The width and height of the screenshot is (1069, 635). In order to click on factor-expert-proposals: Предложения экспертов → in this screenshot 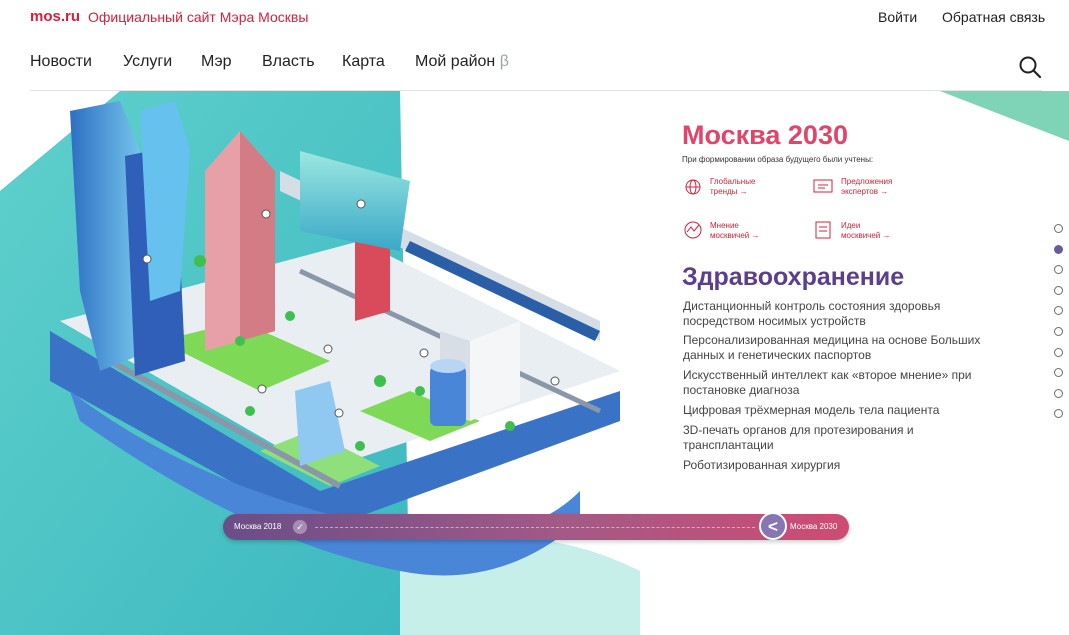, I will do `click(866, 187)`.